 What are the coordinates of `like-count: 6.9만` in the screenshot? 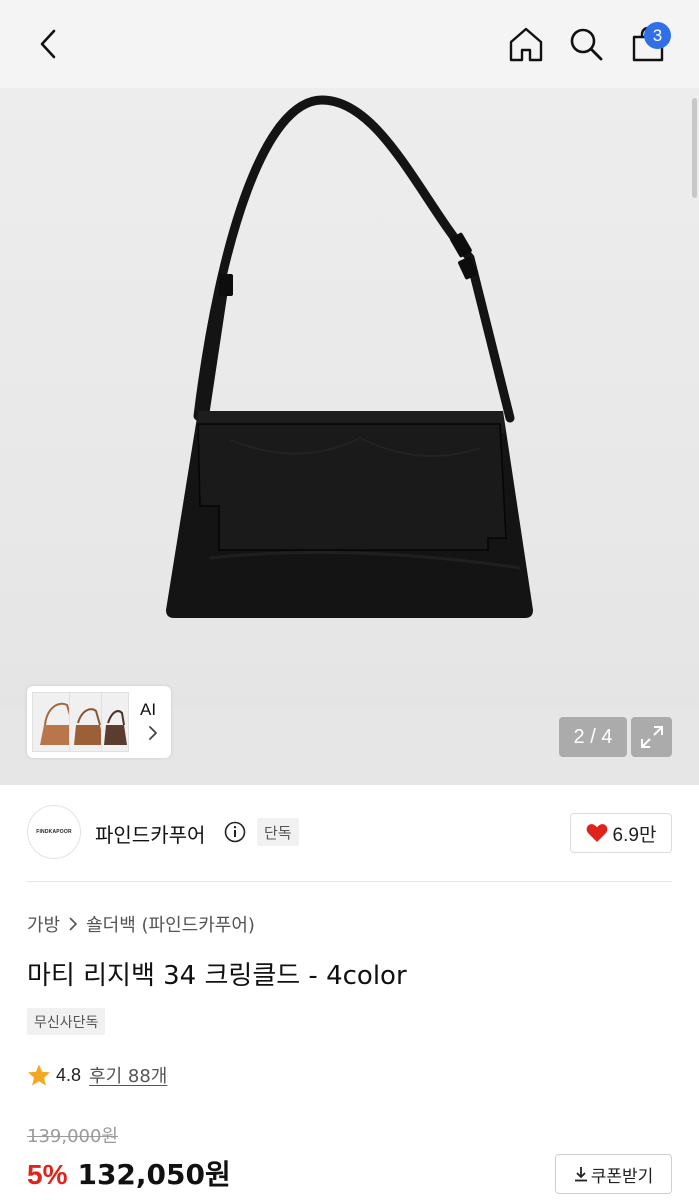 It's located at (634, 835).